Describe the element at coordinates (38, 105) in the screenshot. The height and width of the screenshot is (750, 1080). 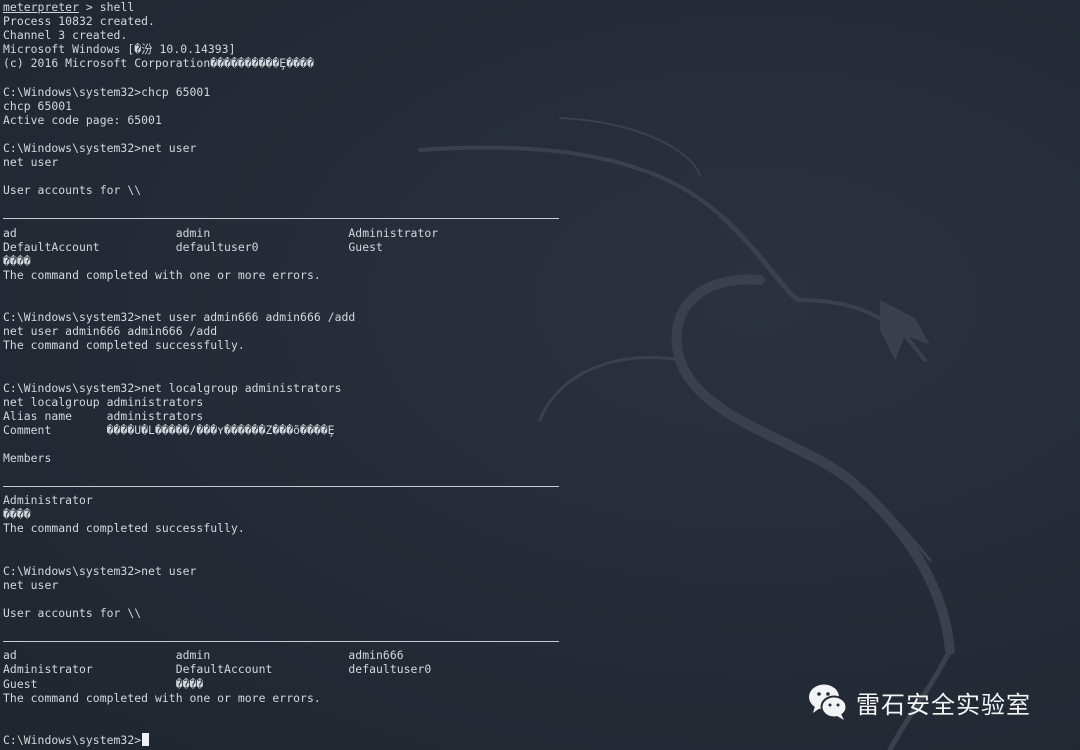
I see `line-text: chcp 65001` at that location.